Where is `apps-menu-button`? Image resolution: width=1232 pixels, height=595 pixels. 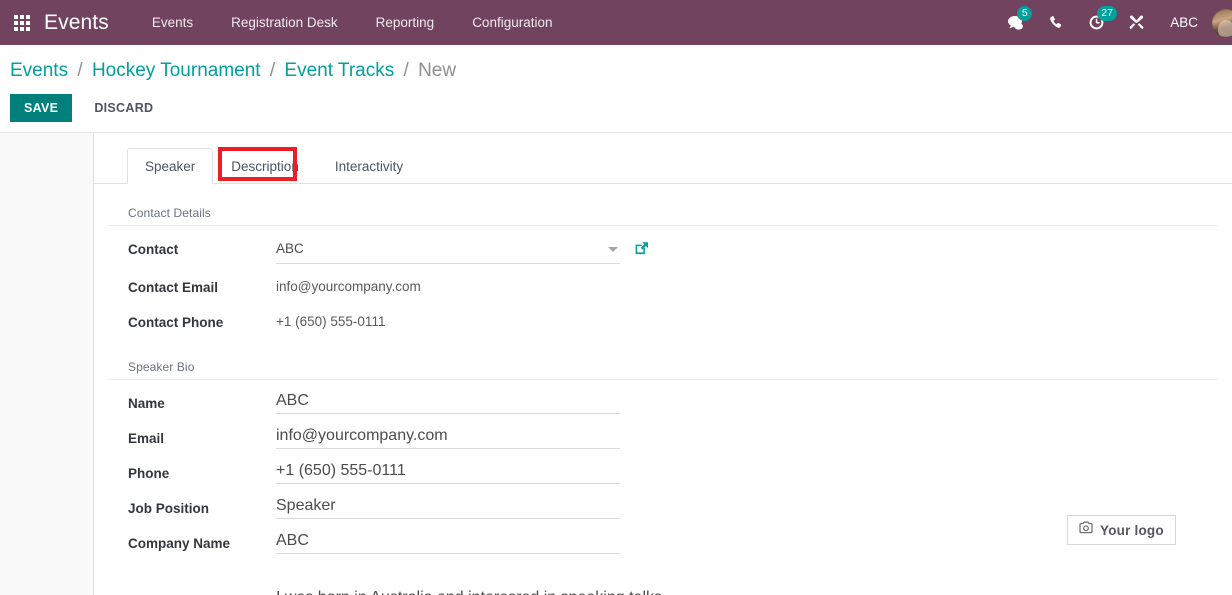
apps-menu-button is located at coordinates (22, 22).